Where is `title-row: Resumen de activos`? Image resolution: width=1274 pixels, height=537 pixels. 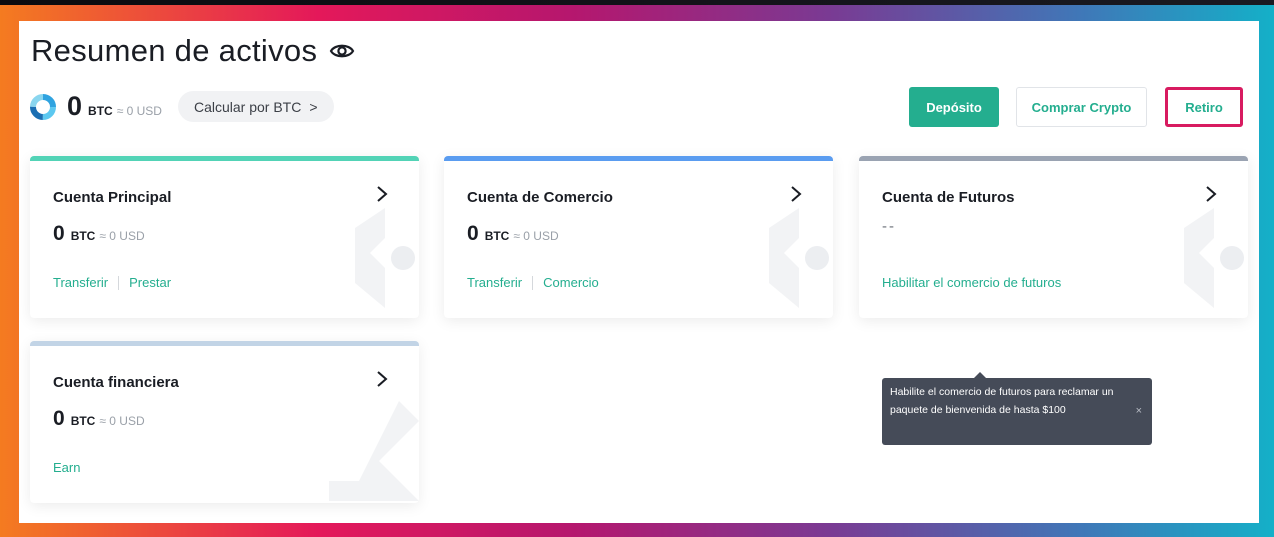
title-row: Resumen de activos is located at coordinates (193, 51).